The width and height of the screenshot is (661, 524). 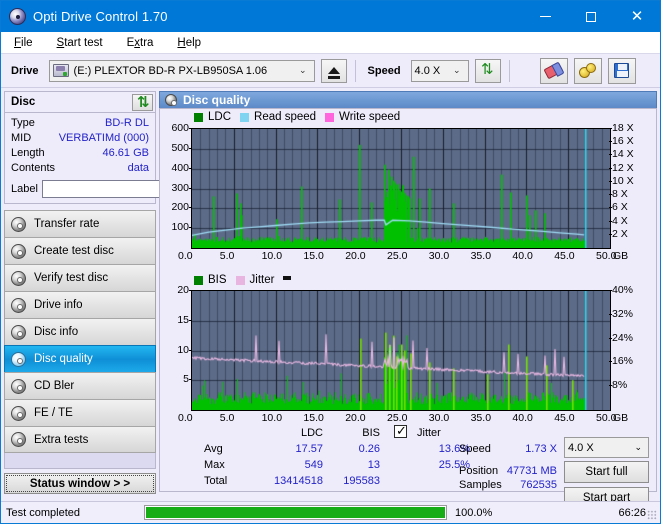 I want to click on speed-label: Speed, so click(x=384, y=70).